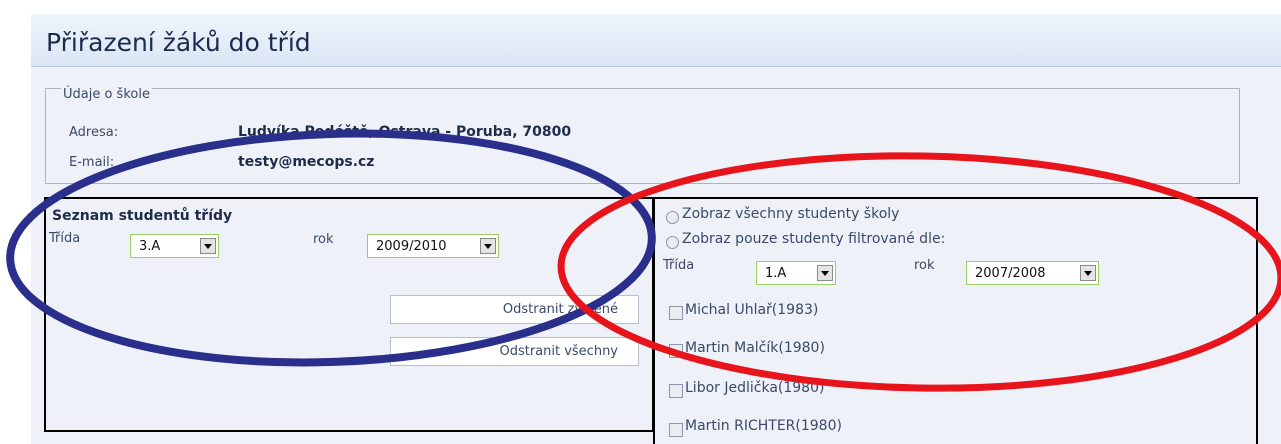 This screenshot has height=444, width=1281. What do you see at coordinates (174, 246) in the screenshot?
I see `class-select: 3.A` at bounding box center [174, 246].